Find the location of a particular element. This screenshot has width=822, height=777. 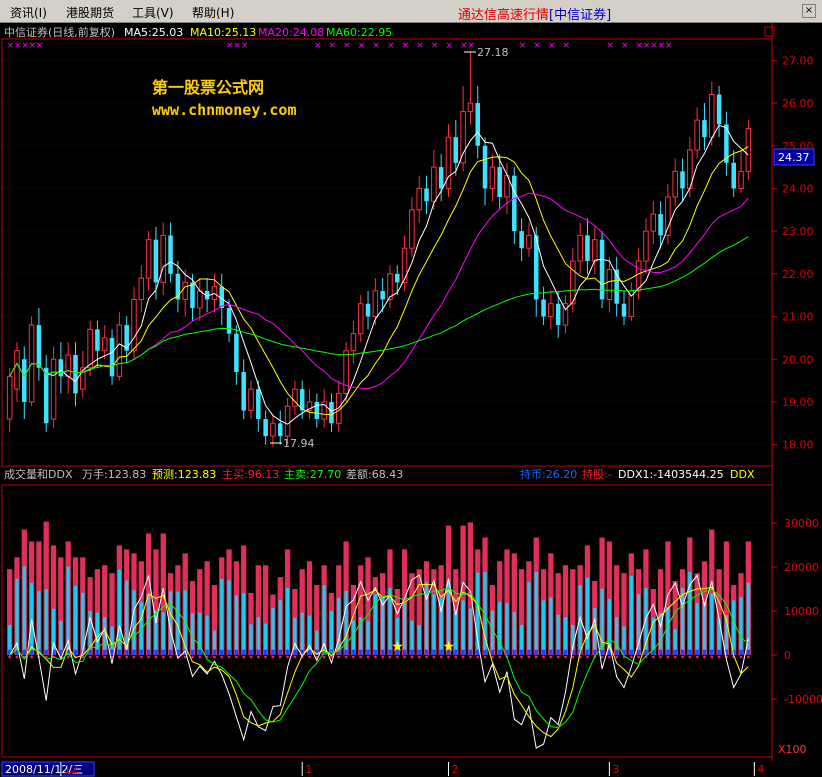

ddx-diff: 差额:68.43 is located at coordinates (374, 474).